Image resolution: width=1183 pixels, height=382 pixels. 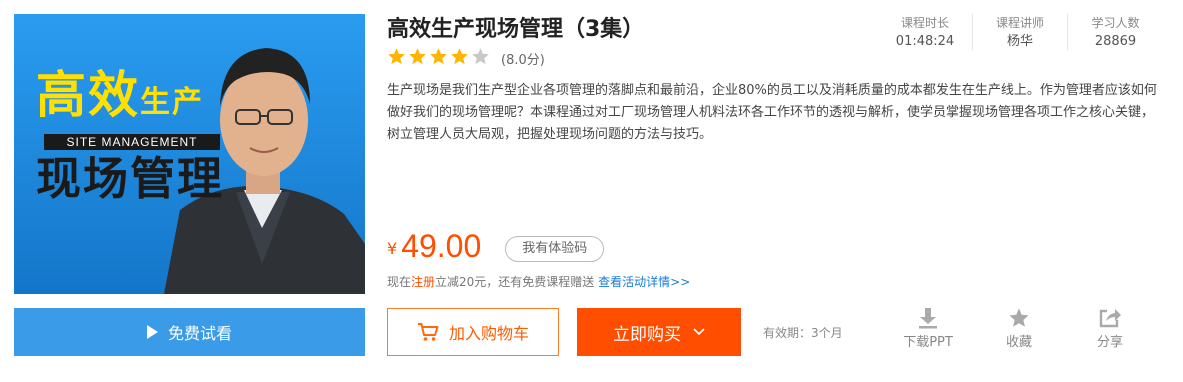 What do you see at coordinates (1110, 318) in the screenshot?
I see `share-icon` at bounding box center [1110, 318].